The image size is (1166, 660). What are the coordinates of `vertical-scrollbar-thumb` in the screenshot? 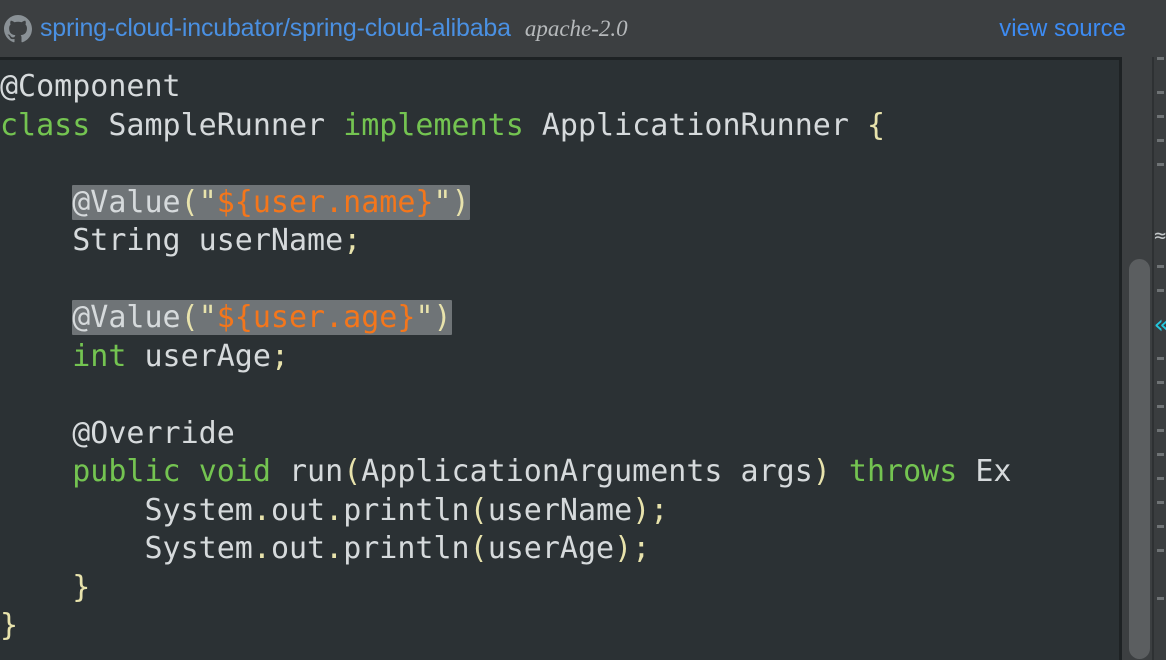 It's located at (1139, 459).